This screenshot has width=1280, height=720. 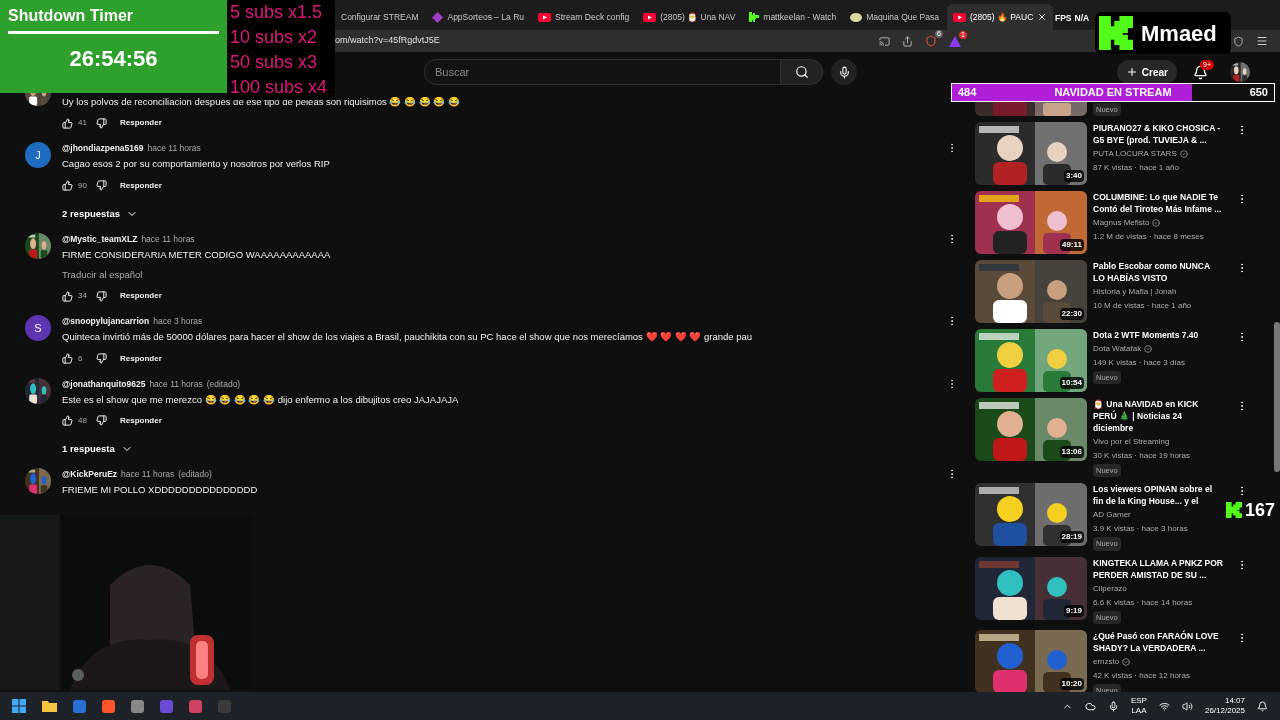 What do you see at coordinates (1082, 18) in the screenshot?
I see `fps-value: N/A` at bounding box center [1082, 18].